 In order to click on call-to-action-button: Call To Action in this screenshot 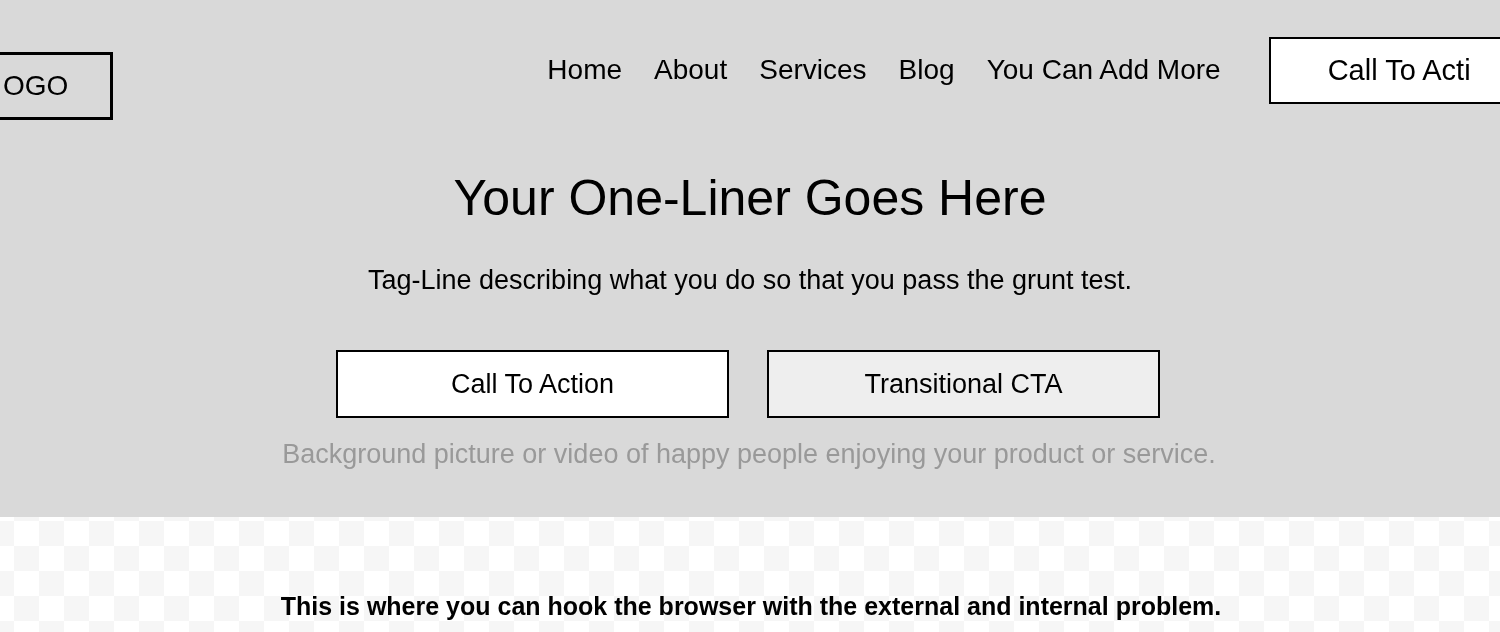, I will do `click(532, 384)`.